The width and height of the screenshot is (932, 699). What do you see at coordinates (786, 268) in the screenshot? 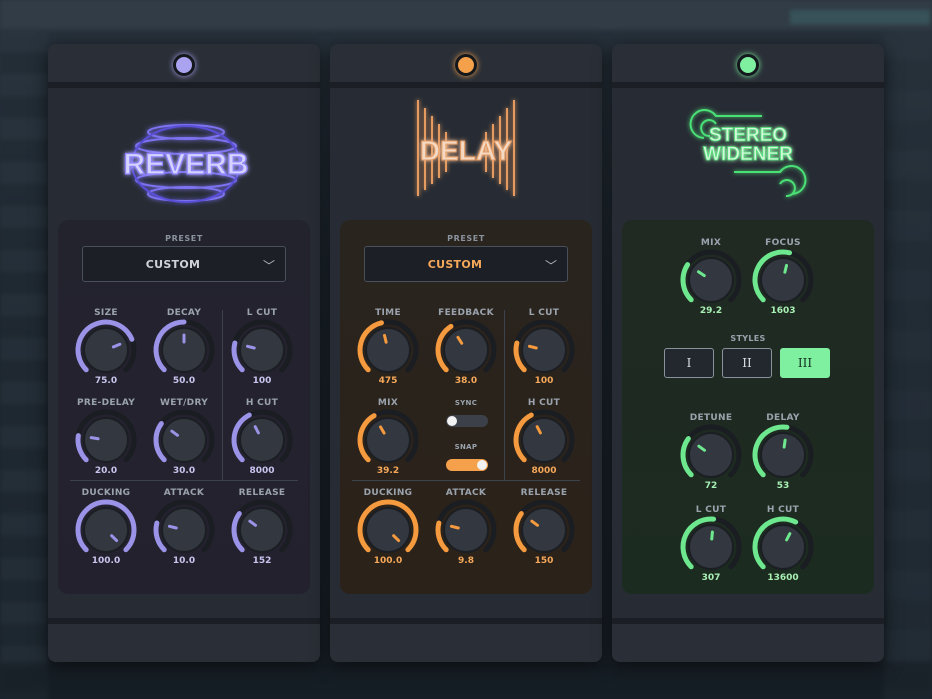
I see `focus-indicator` at bounding box center [786, 268].